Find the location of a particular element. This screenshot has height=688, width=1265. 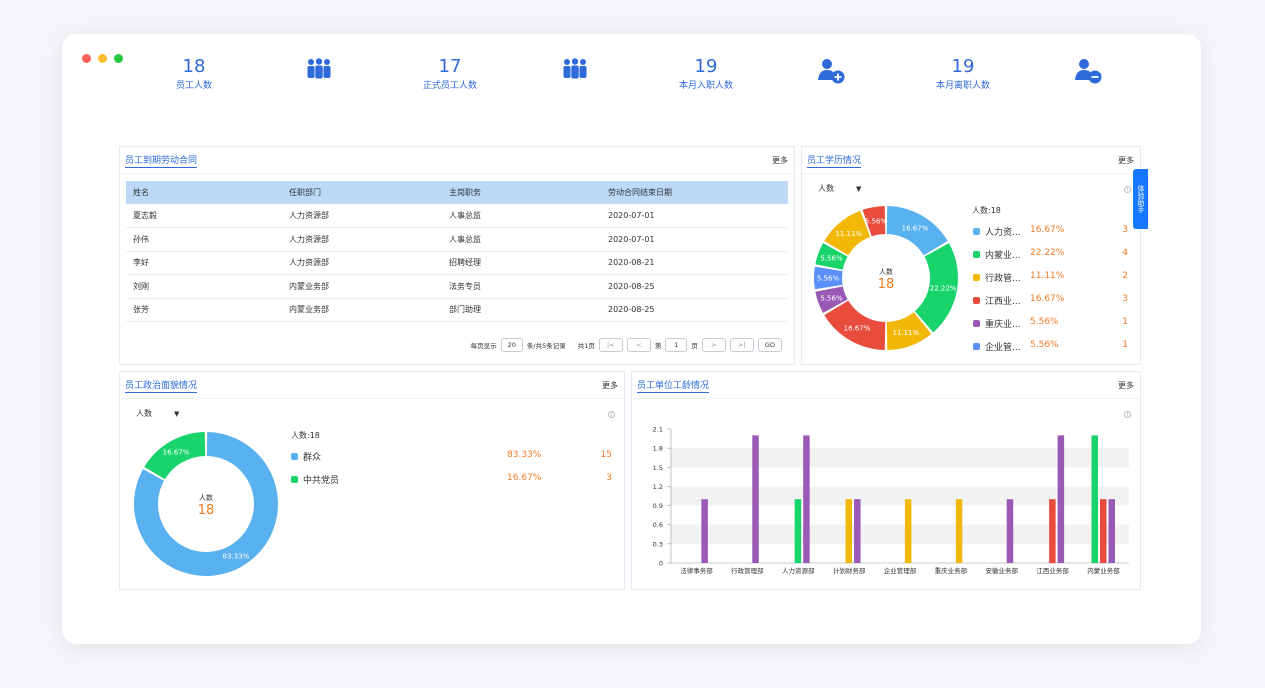

next-page-button: > is located at coordinates (713, 345).